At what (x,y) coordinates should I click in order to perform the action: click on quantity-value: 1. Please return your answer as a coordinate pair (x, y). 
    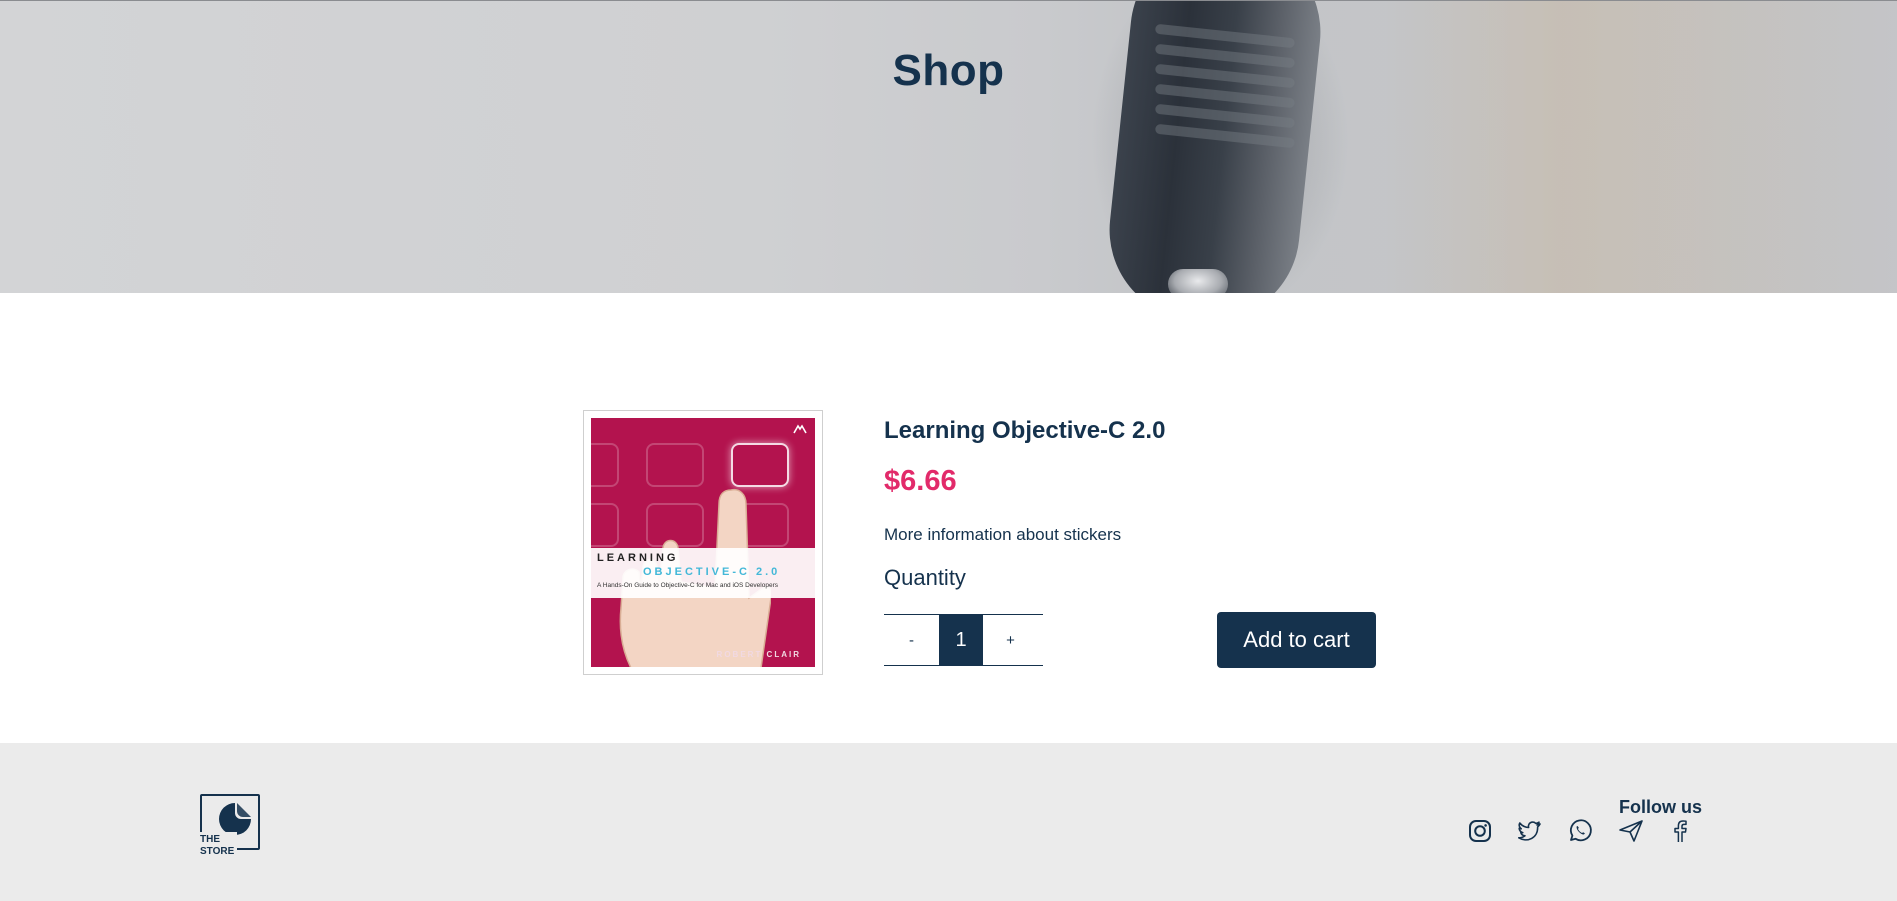
    Looking at the image, I should click on (961, 640).